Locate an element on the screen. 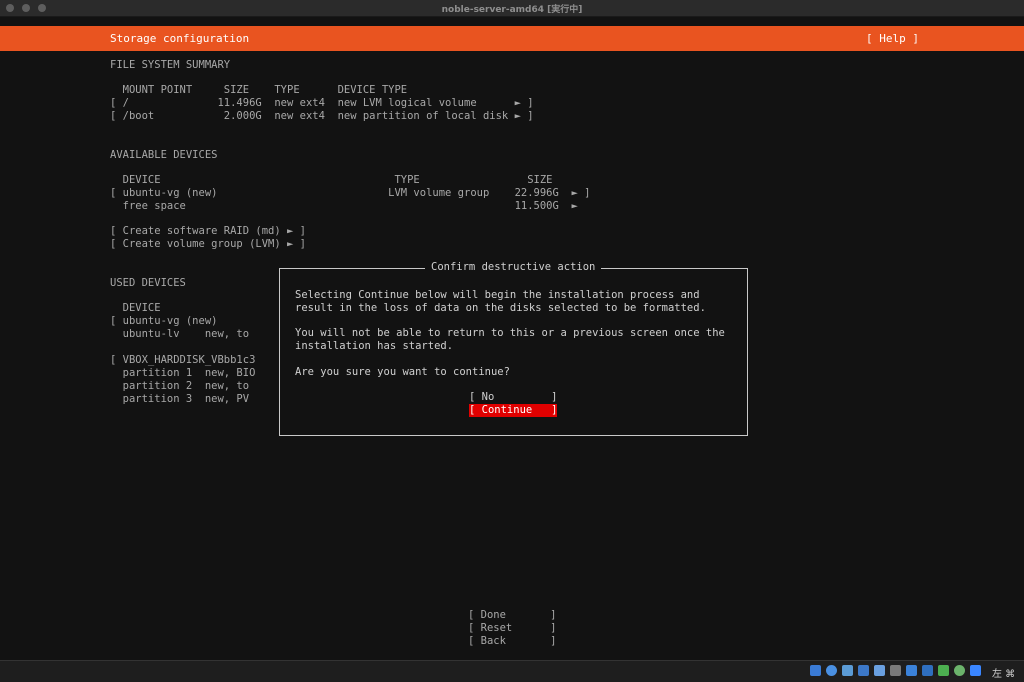 The height and width of the screenshot is (682, 1024). window-titlebar: noble-server-amd64 [実行中] is located at coordinates (512, 8).